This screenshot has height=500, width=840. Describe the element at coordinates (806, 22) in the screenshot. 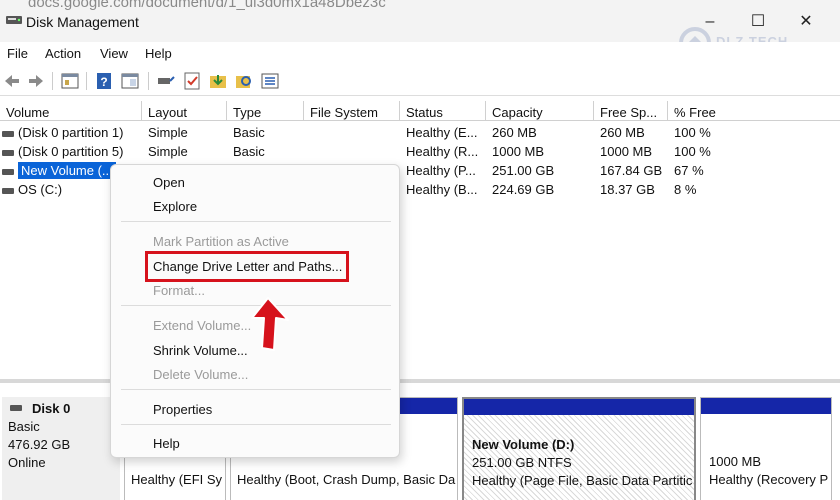

I see `close-button: ✕` at that location.